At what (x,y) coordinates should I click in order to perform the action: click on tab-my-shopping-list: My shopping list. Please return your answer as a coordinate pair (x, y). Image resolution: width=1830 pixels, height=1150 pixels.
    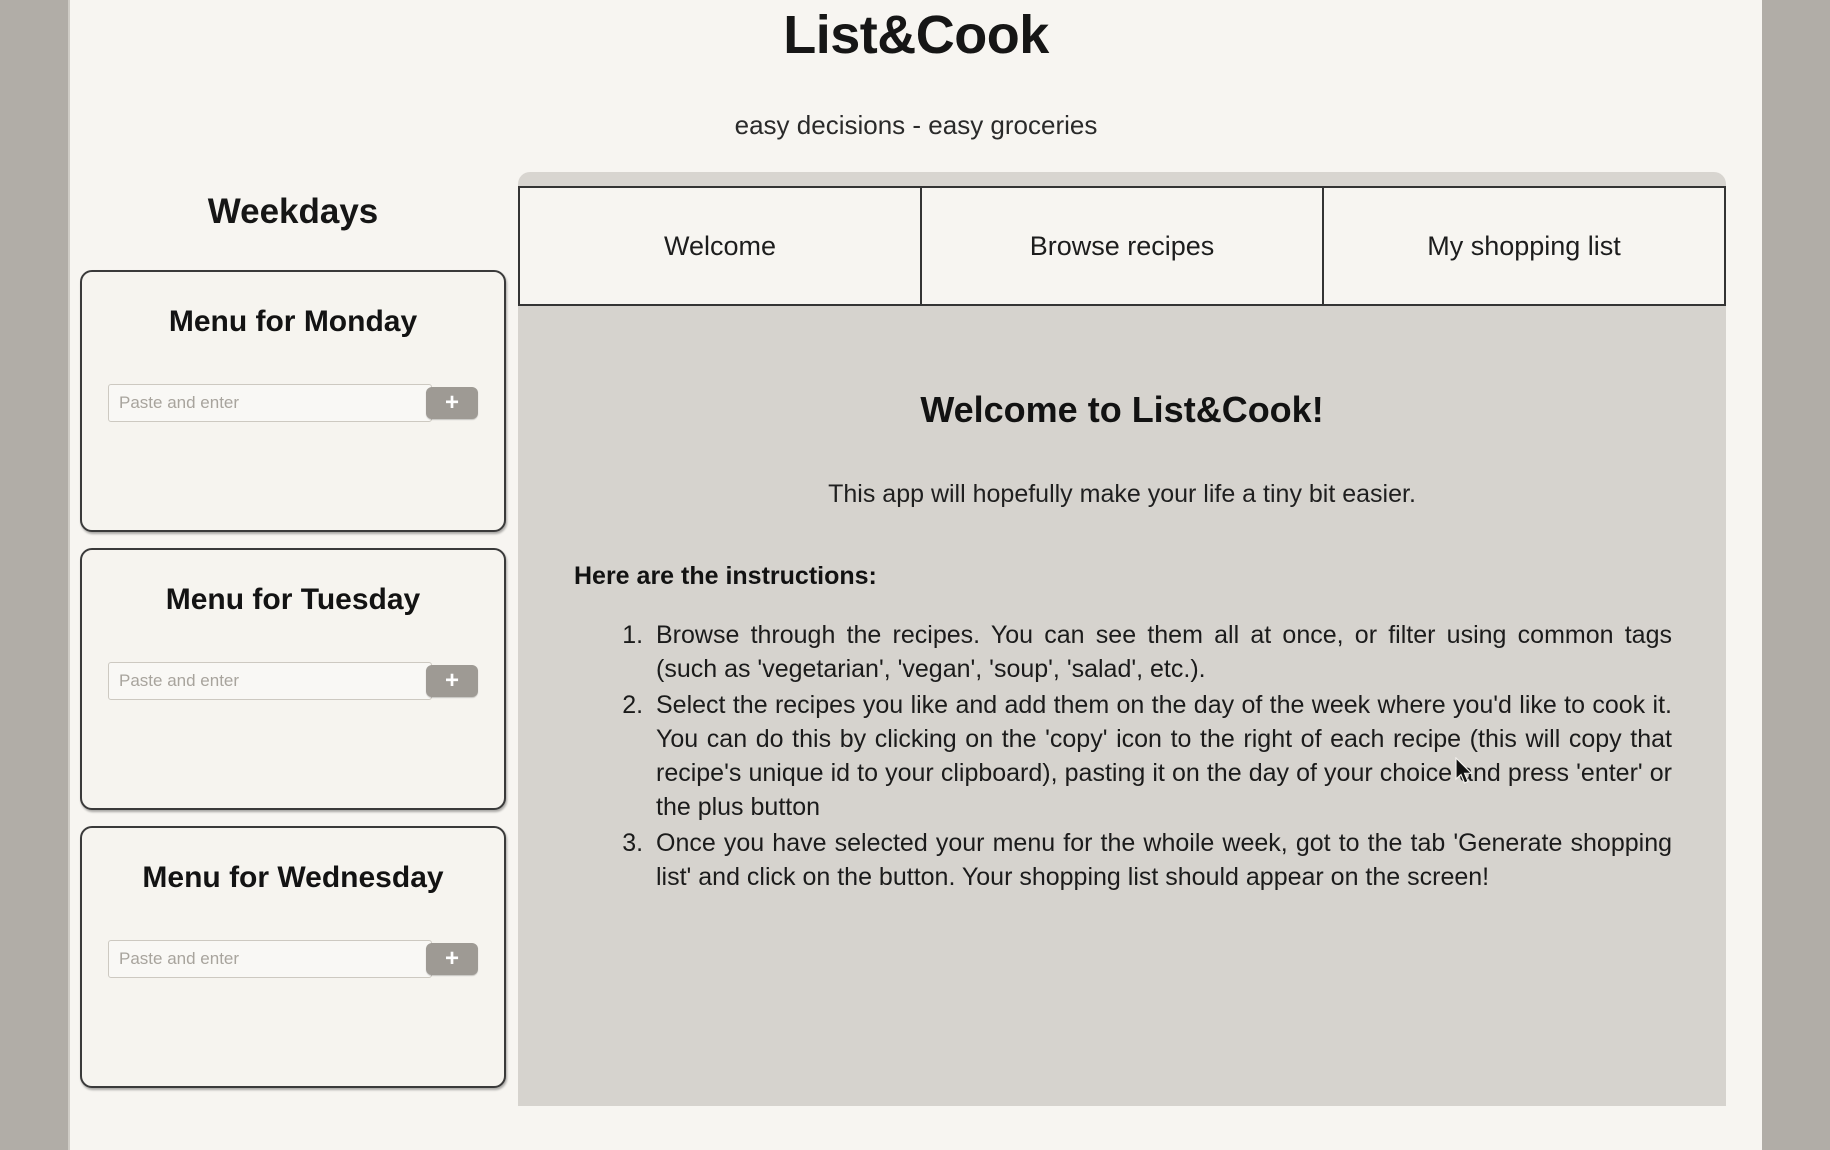
    Looking at the image, I should click on (1524, 246).